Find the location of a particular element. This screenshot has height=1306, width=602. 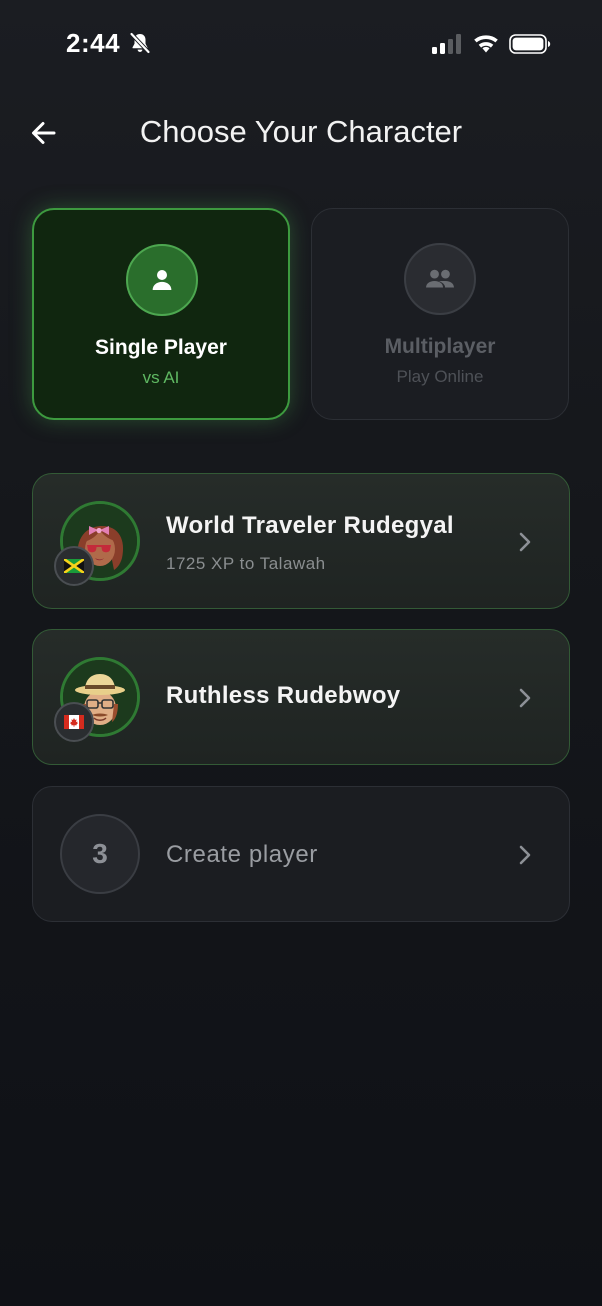

create-player-label: Create player is located at coordinates (242, 854).